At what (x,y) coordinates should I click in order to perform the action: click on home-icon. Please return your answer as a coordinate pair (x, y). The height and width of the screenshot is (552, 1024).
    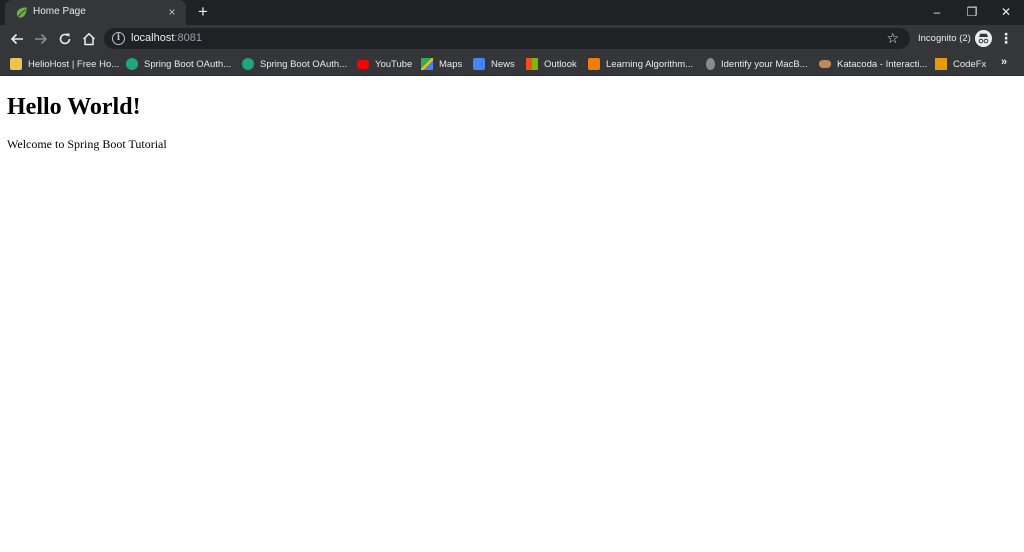
    Looking at the image, I should click on (88, 38).